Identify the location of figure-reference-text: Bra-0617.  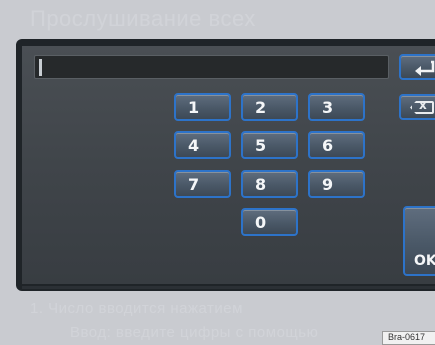
(407, 337).